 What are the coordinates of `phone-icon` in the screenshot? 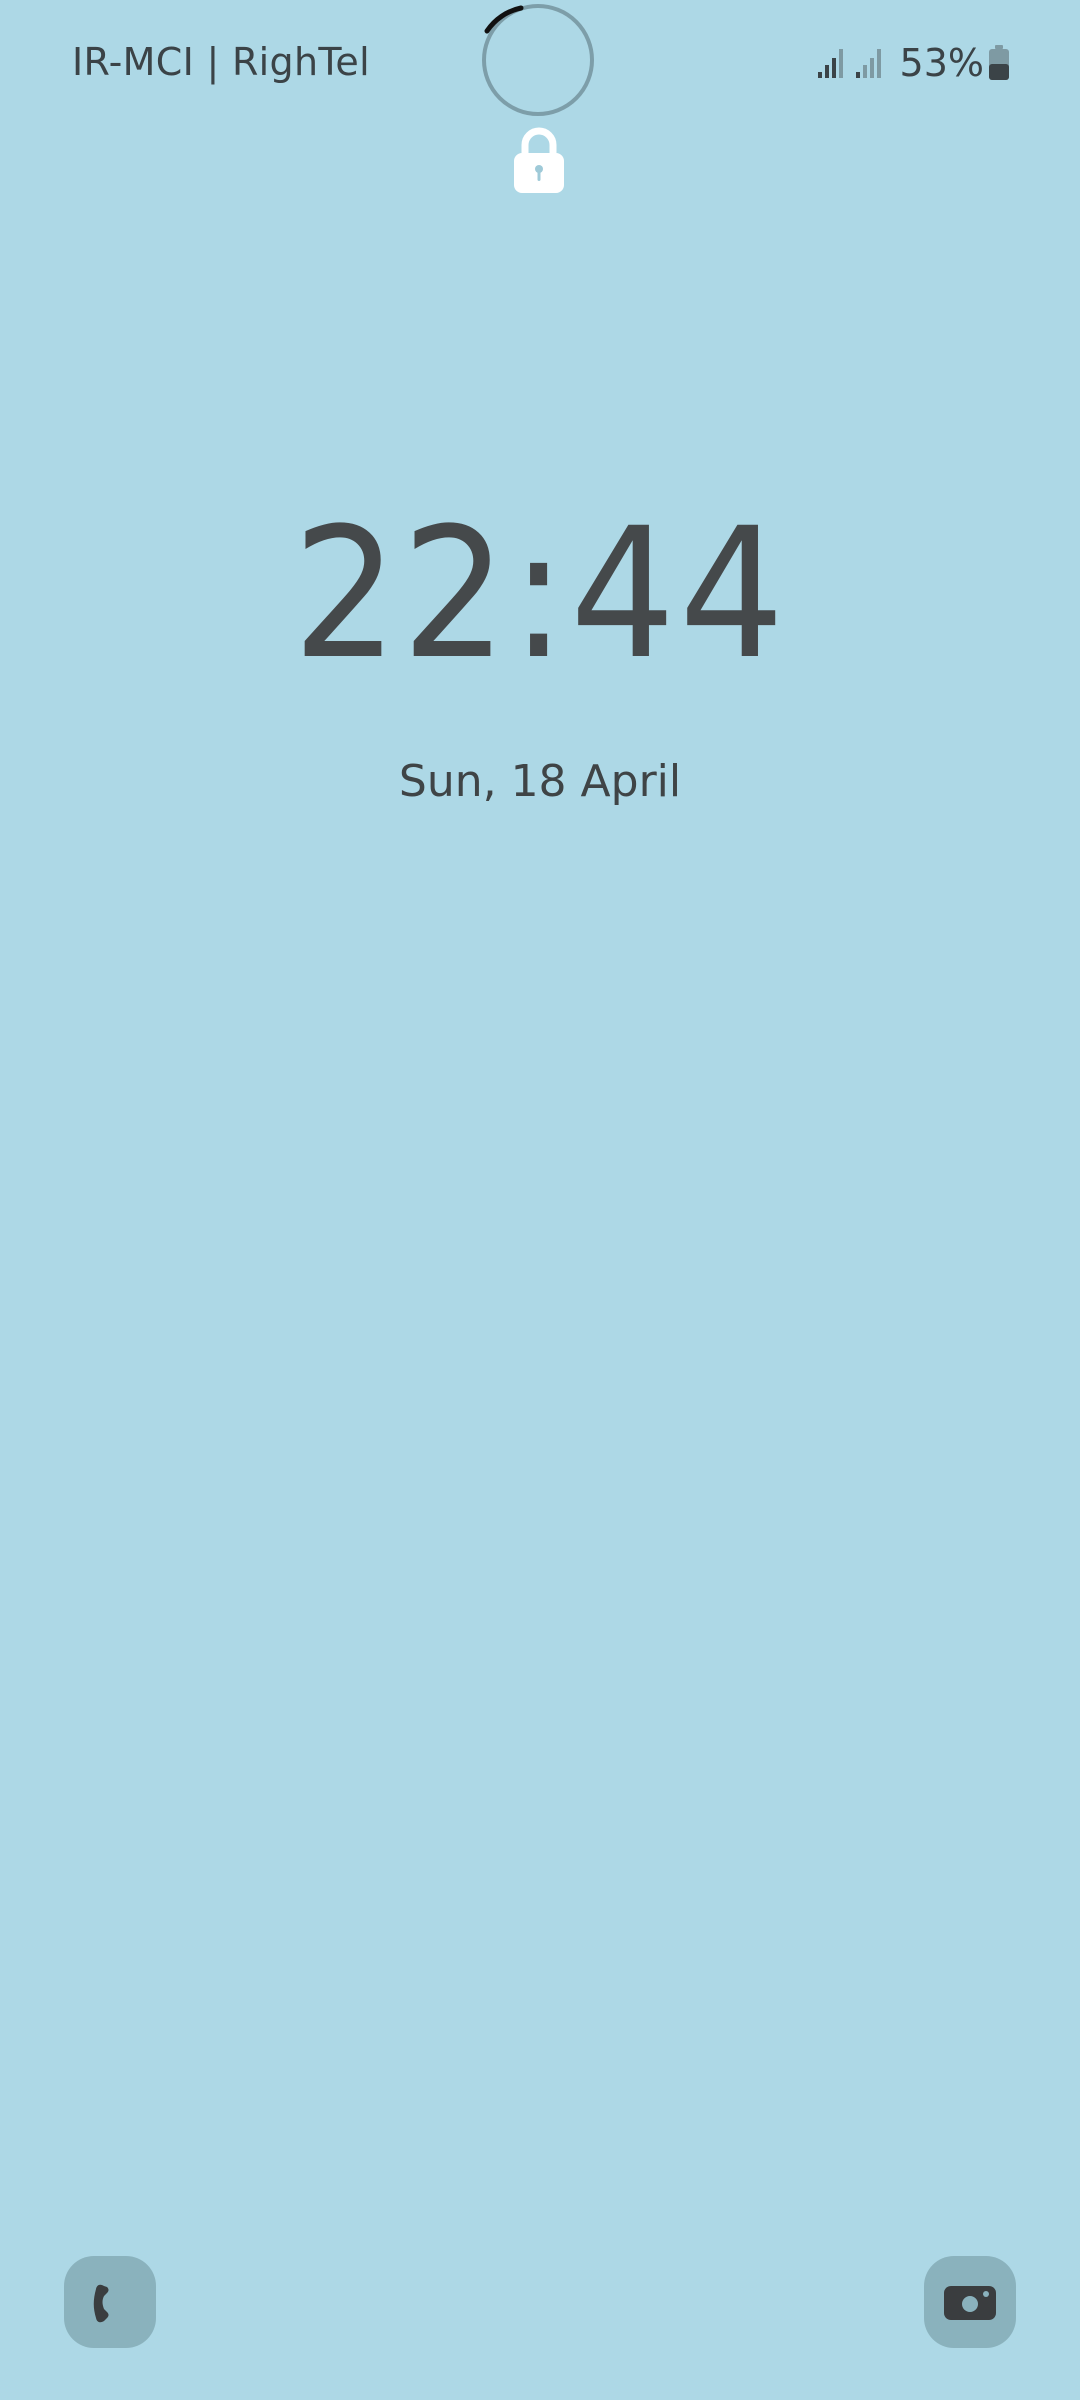 It's located at (101, 2303).